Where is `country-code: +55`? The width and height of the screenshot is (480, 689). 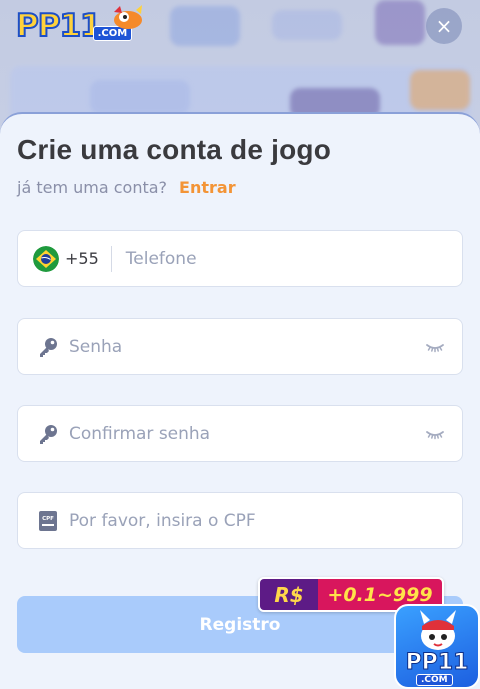 country-code: +55 is located at coordinates (82, 258).